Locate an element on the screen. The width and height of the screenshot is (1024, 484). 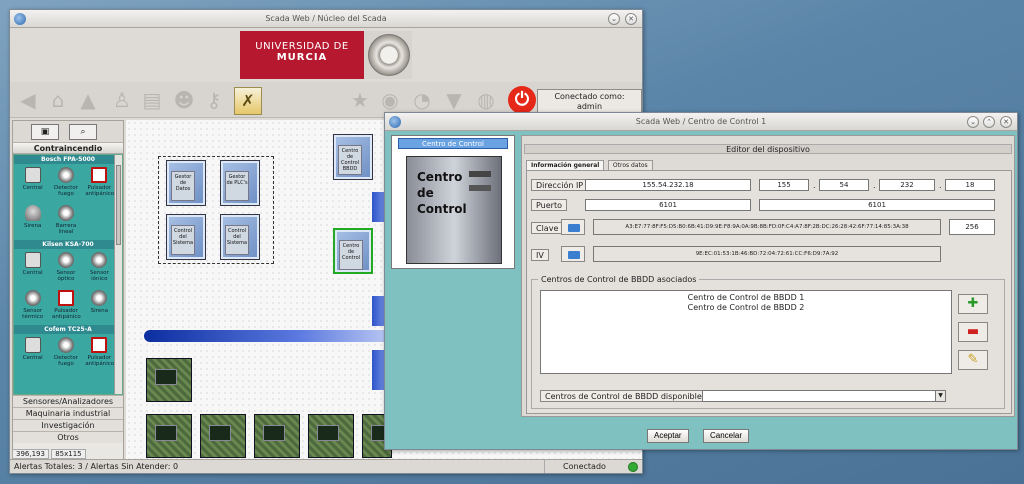
banner-line-2: MURCIA is located at coordinates (302, 57).